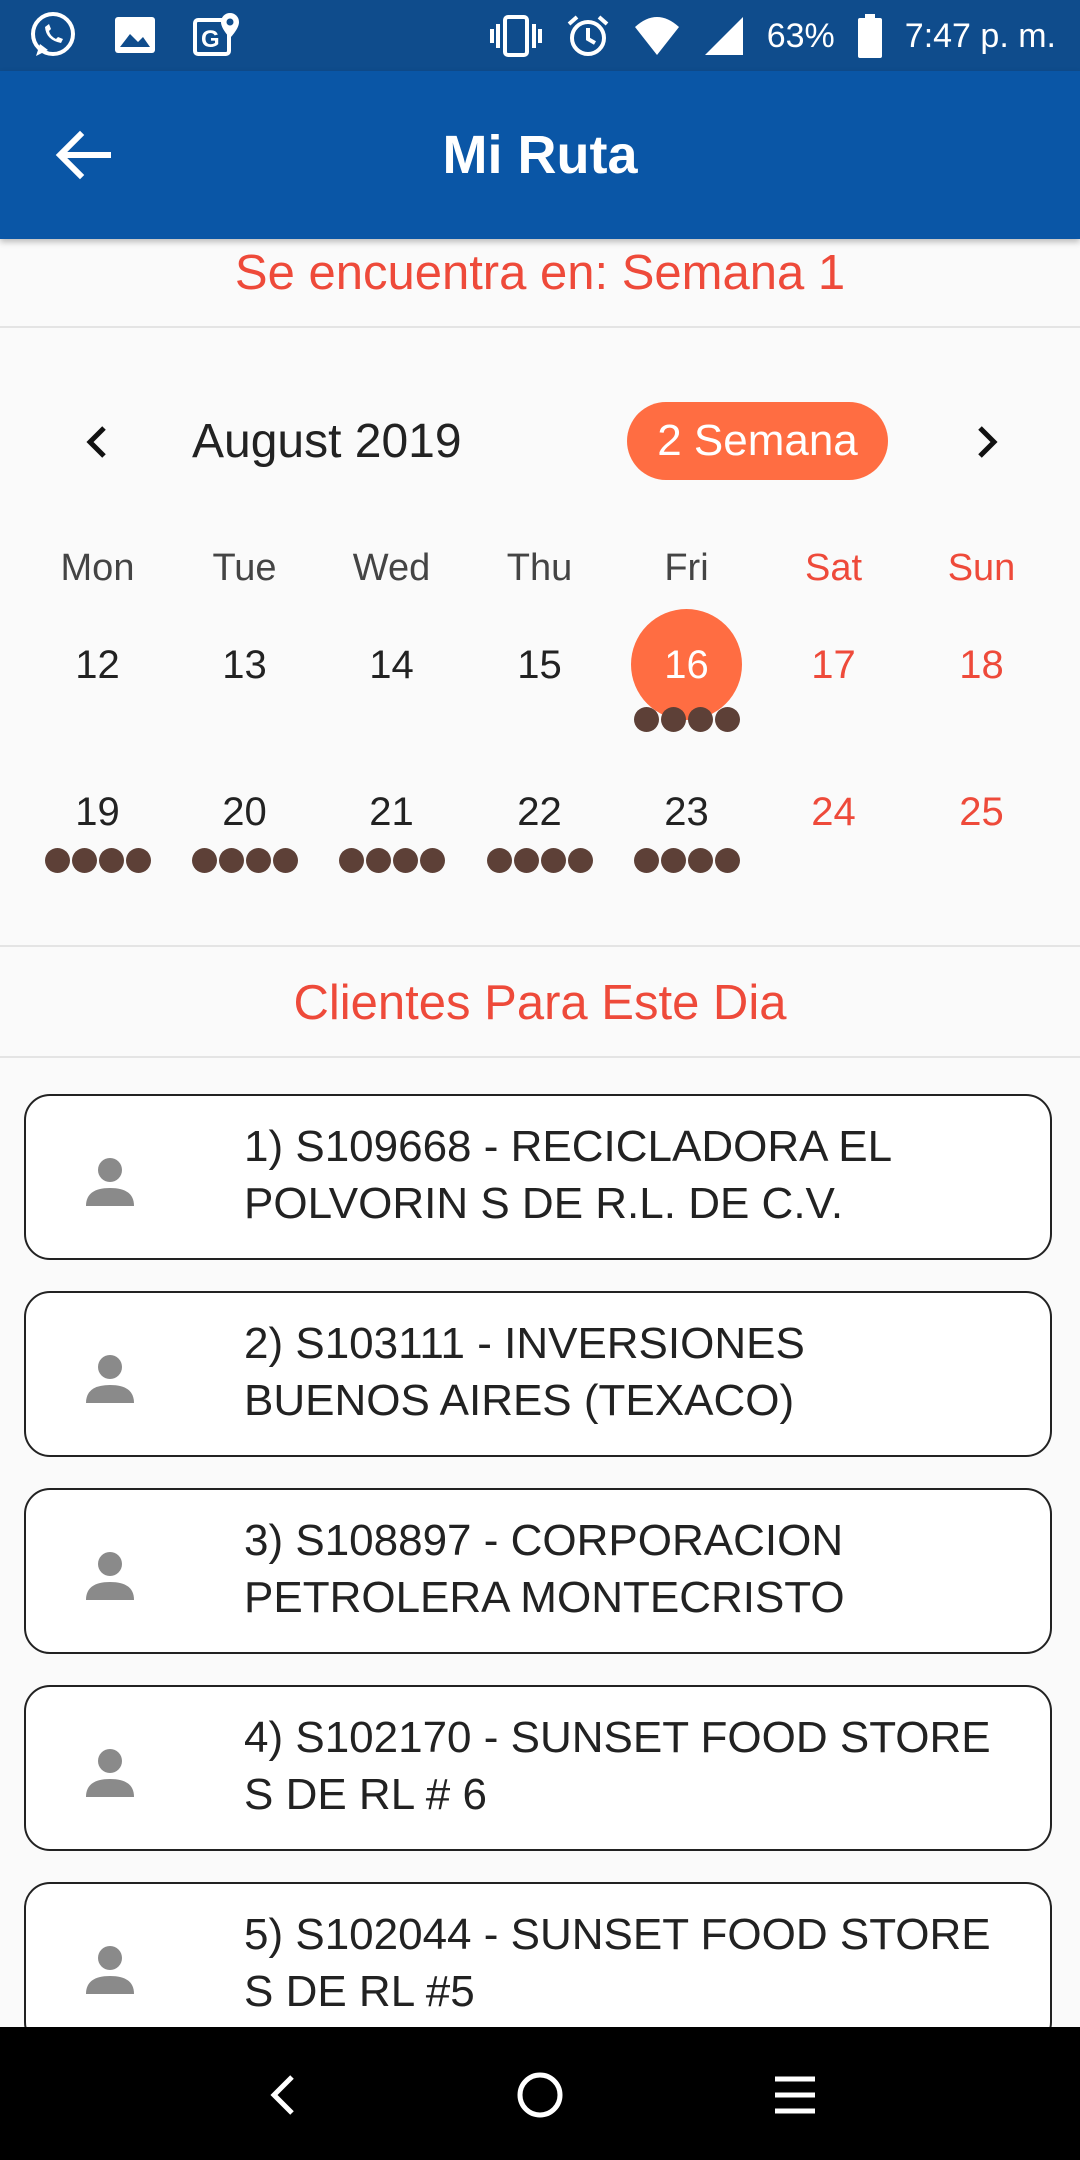 The height and width of the screenshot is (2160, 1080). What do you see at coordinates (53, 34) in the screenshot?
I see `whatsapp-icon` at bounding box center [53, 34].